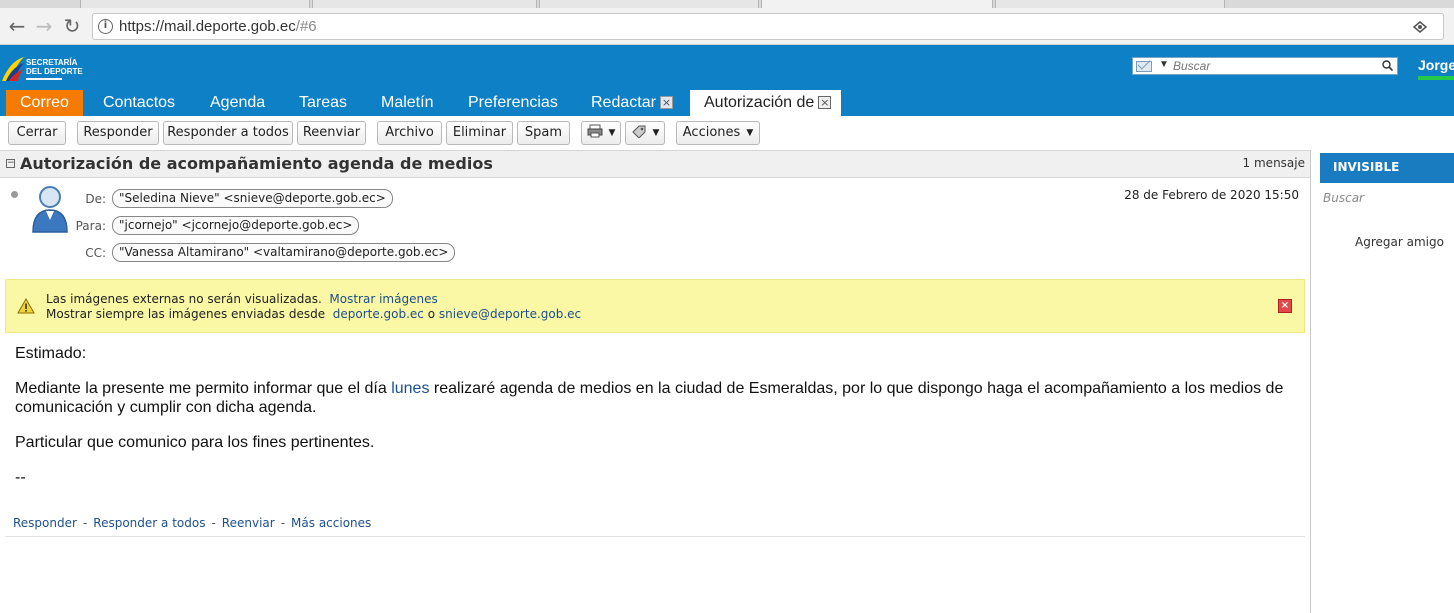 This screenshot has width=1454, height=613. What do you see at coordinates (331, 133) in the screenshot?
I see `forward-button: Reenviar` at bounding box center [331, 133].